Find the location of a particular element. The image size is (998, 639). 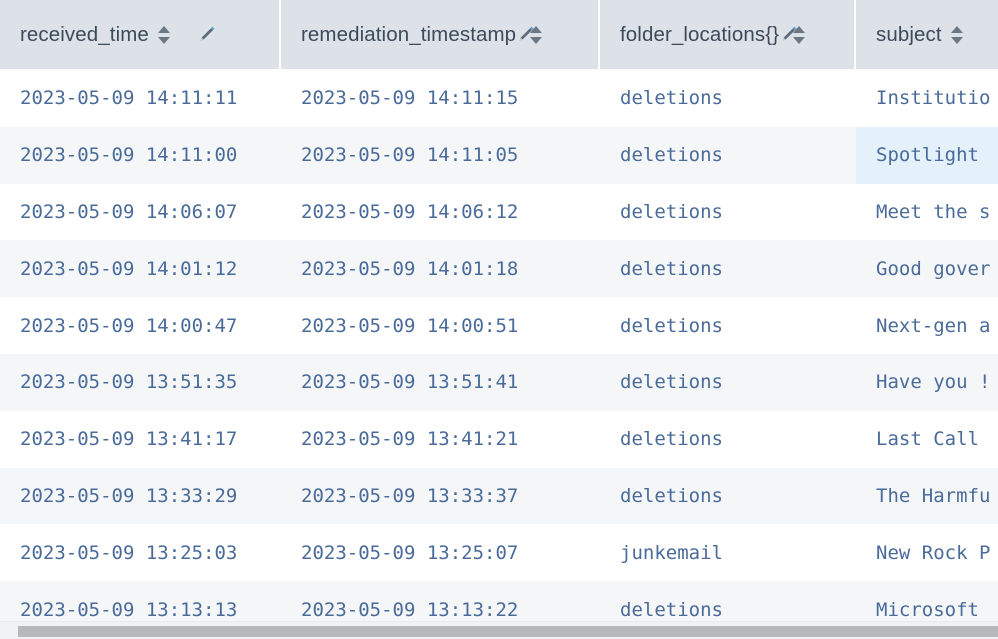

horizontal-scroll-thumb is located at coordinates (508, 631).